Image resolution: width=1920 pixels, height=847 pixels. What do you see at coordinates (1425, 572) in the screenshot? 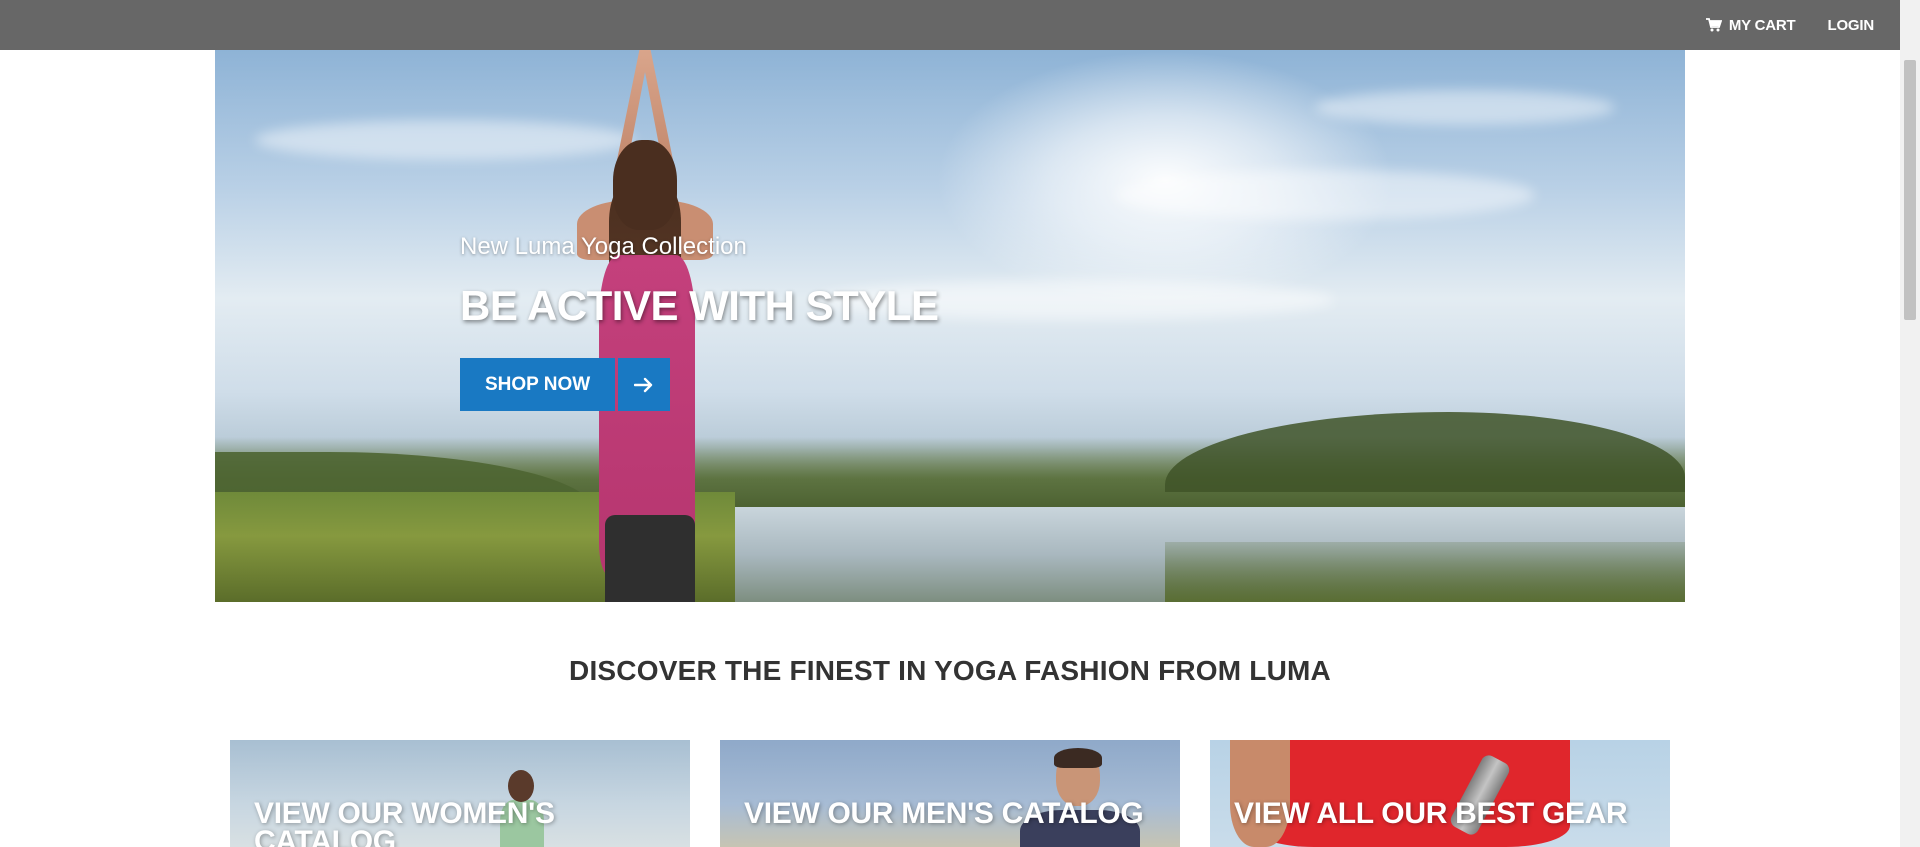
I see `hero-grass-right` at bounding box center [1425, 572].